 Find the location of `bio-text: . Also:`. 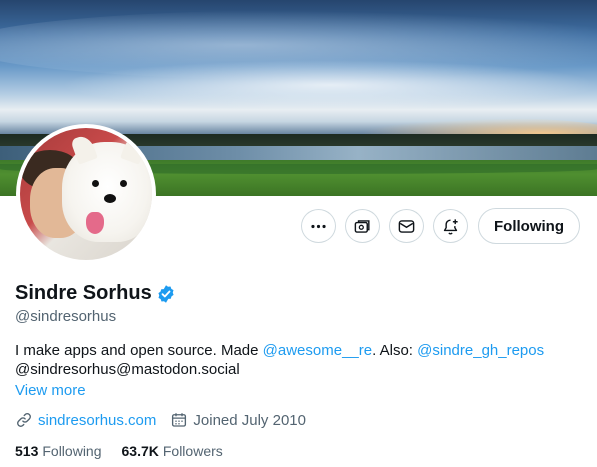

bio-text: . Also: is located at coordinates (395, 350).